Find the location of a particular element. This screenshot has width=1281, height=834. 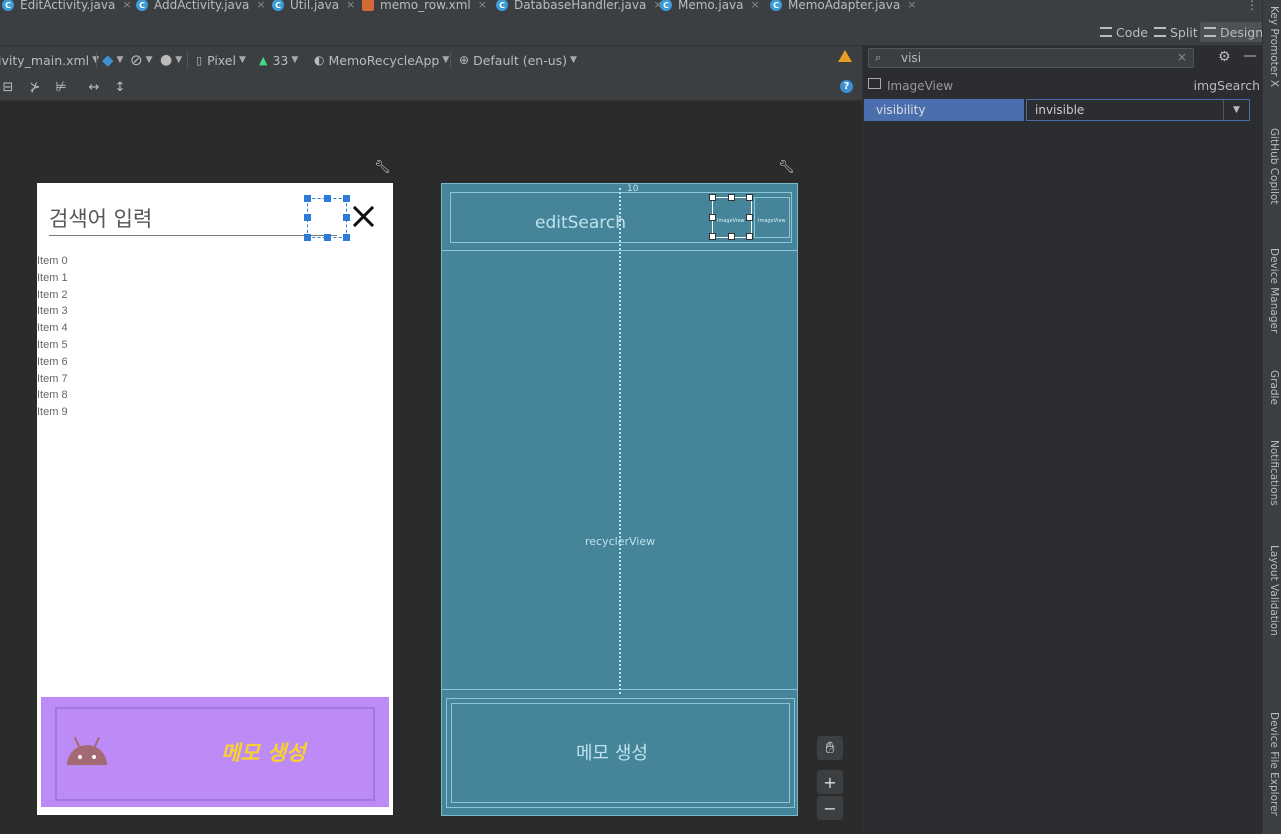

night-mode-button: ● ▼ is located at coordinates (171, 60).